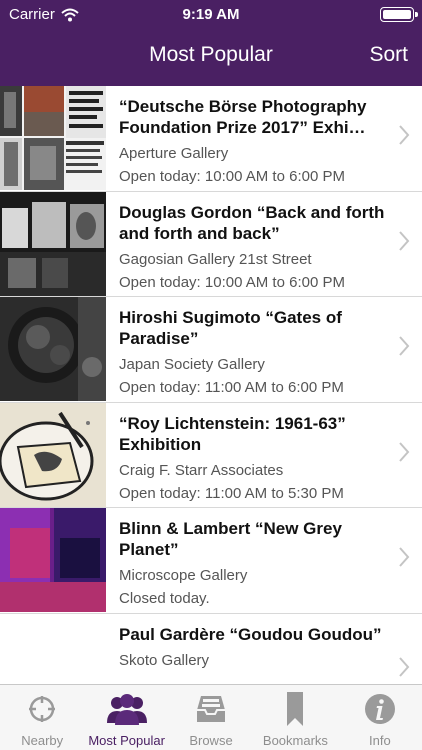 The height and width of the screenshot is (750, 422). I want to click on exhibition-gallery: Japan Society Gallery, so click(192, 364).